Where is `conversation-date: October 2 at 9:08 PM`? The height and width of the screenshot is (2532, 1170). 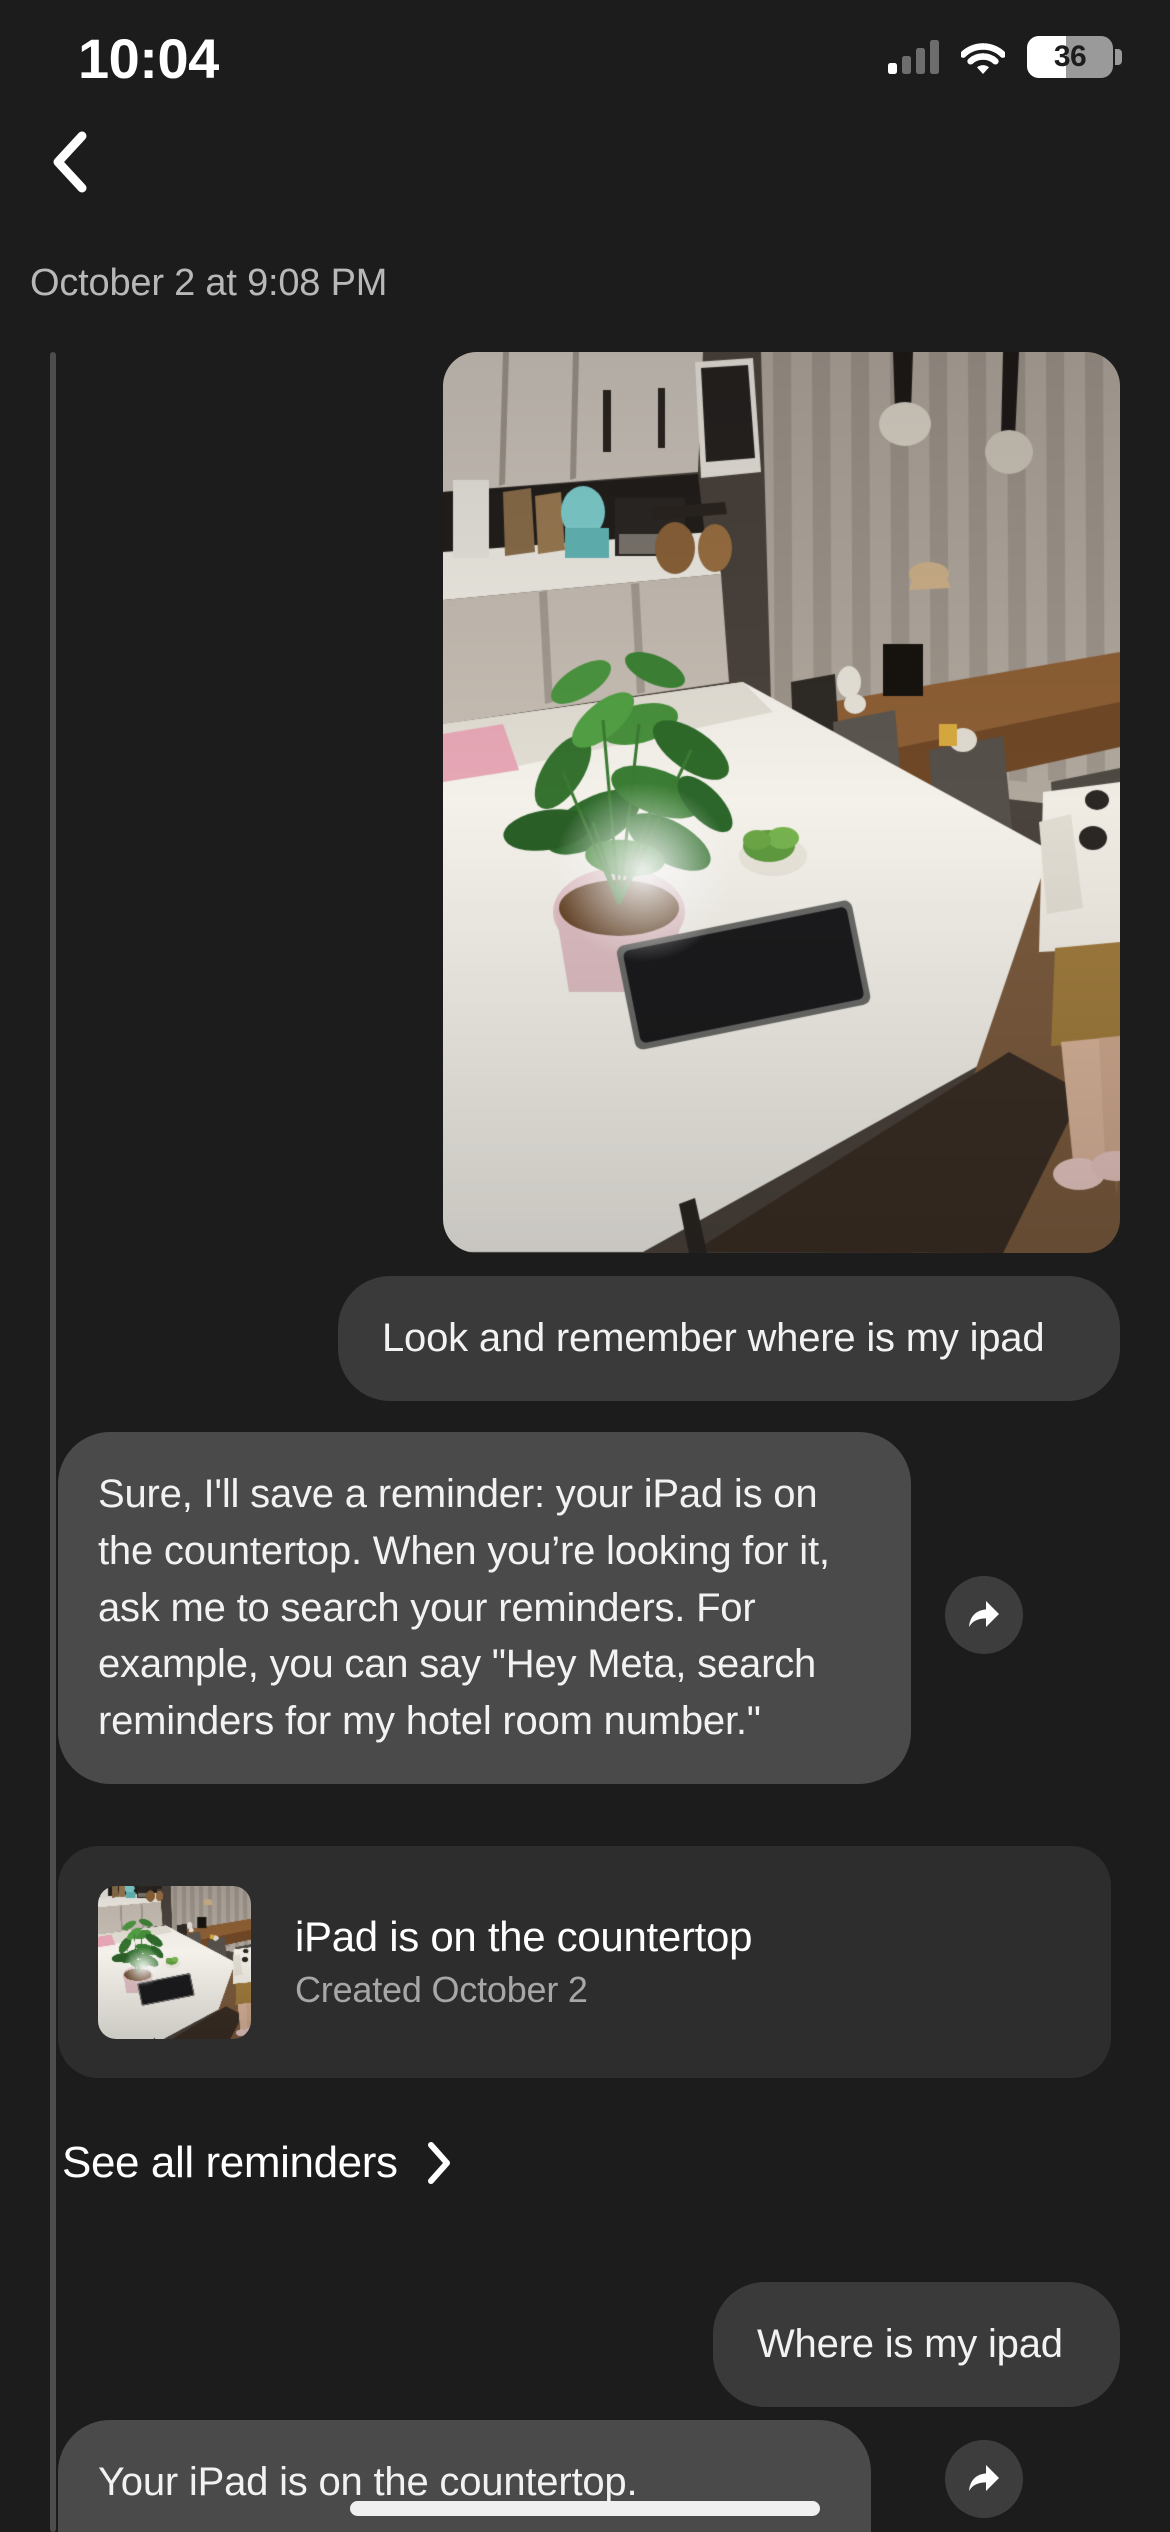 conversation-date: October 2 at 9:08 PM is located at coordinates (209, 283).